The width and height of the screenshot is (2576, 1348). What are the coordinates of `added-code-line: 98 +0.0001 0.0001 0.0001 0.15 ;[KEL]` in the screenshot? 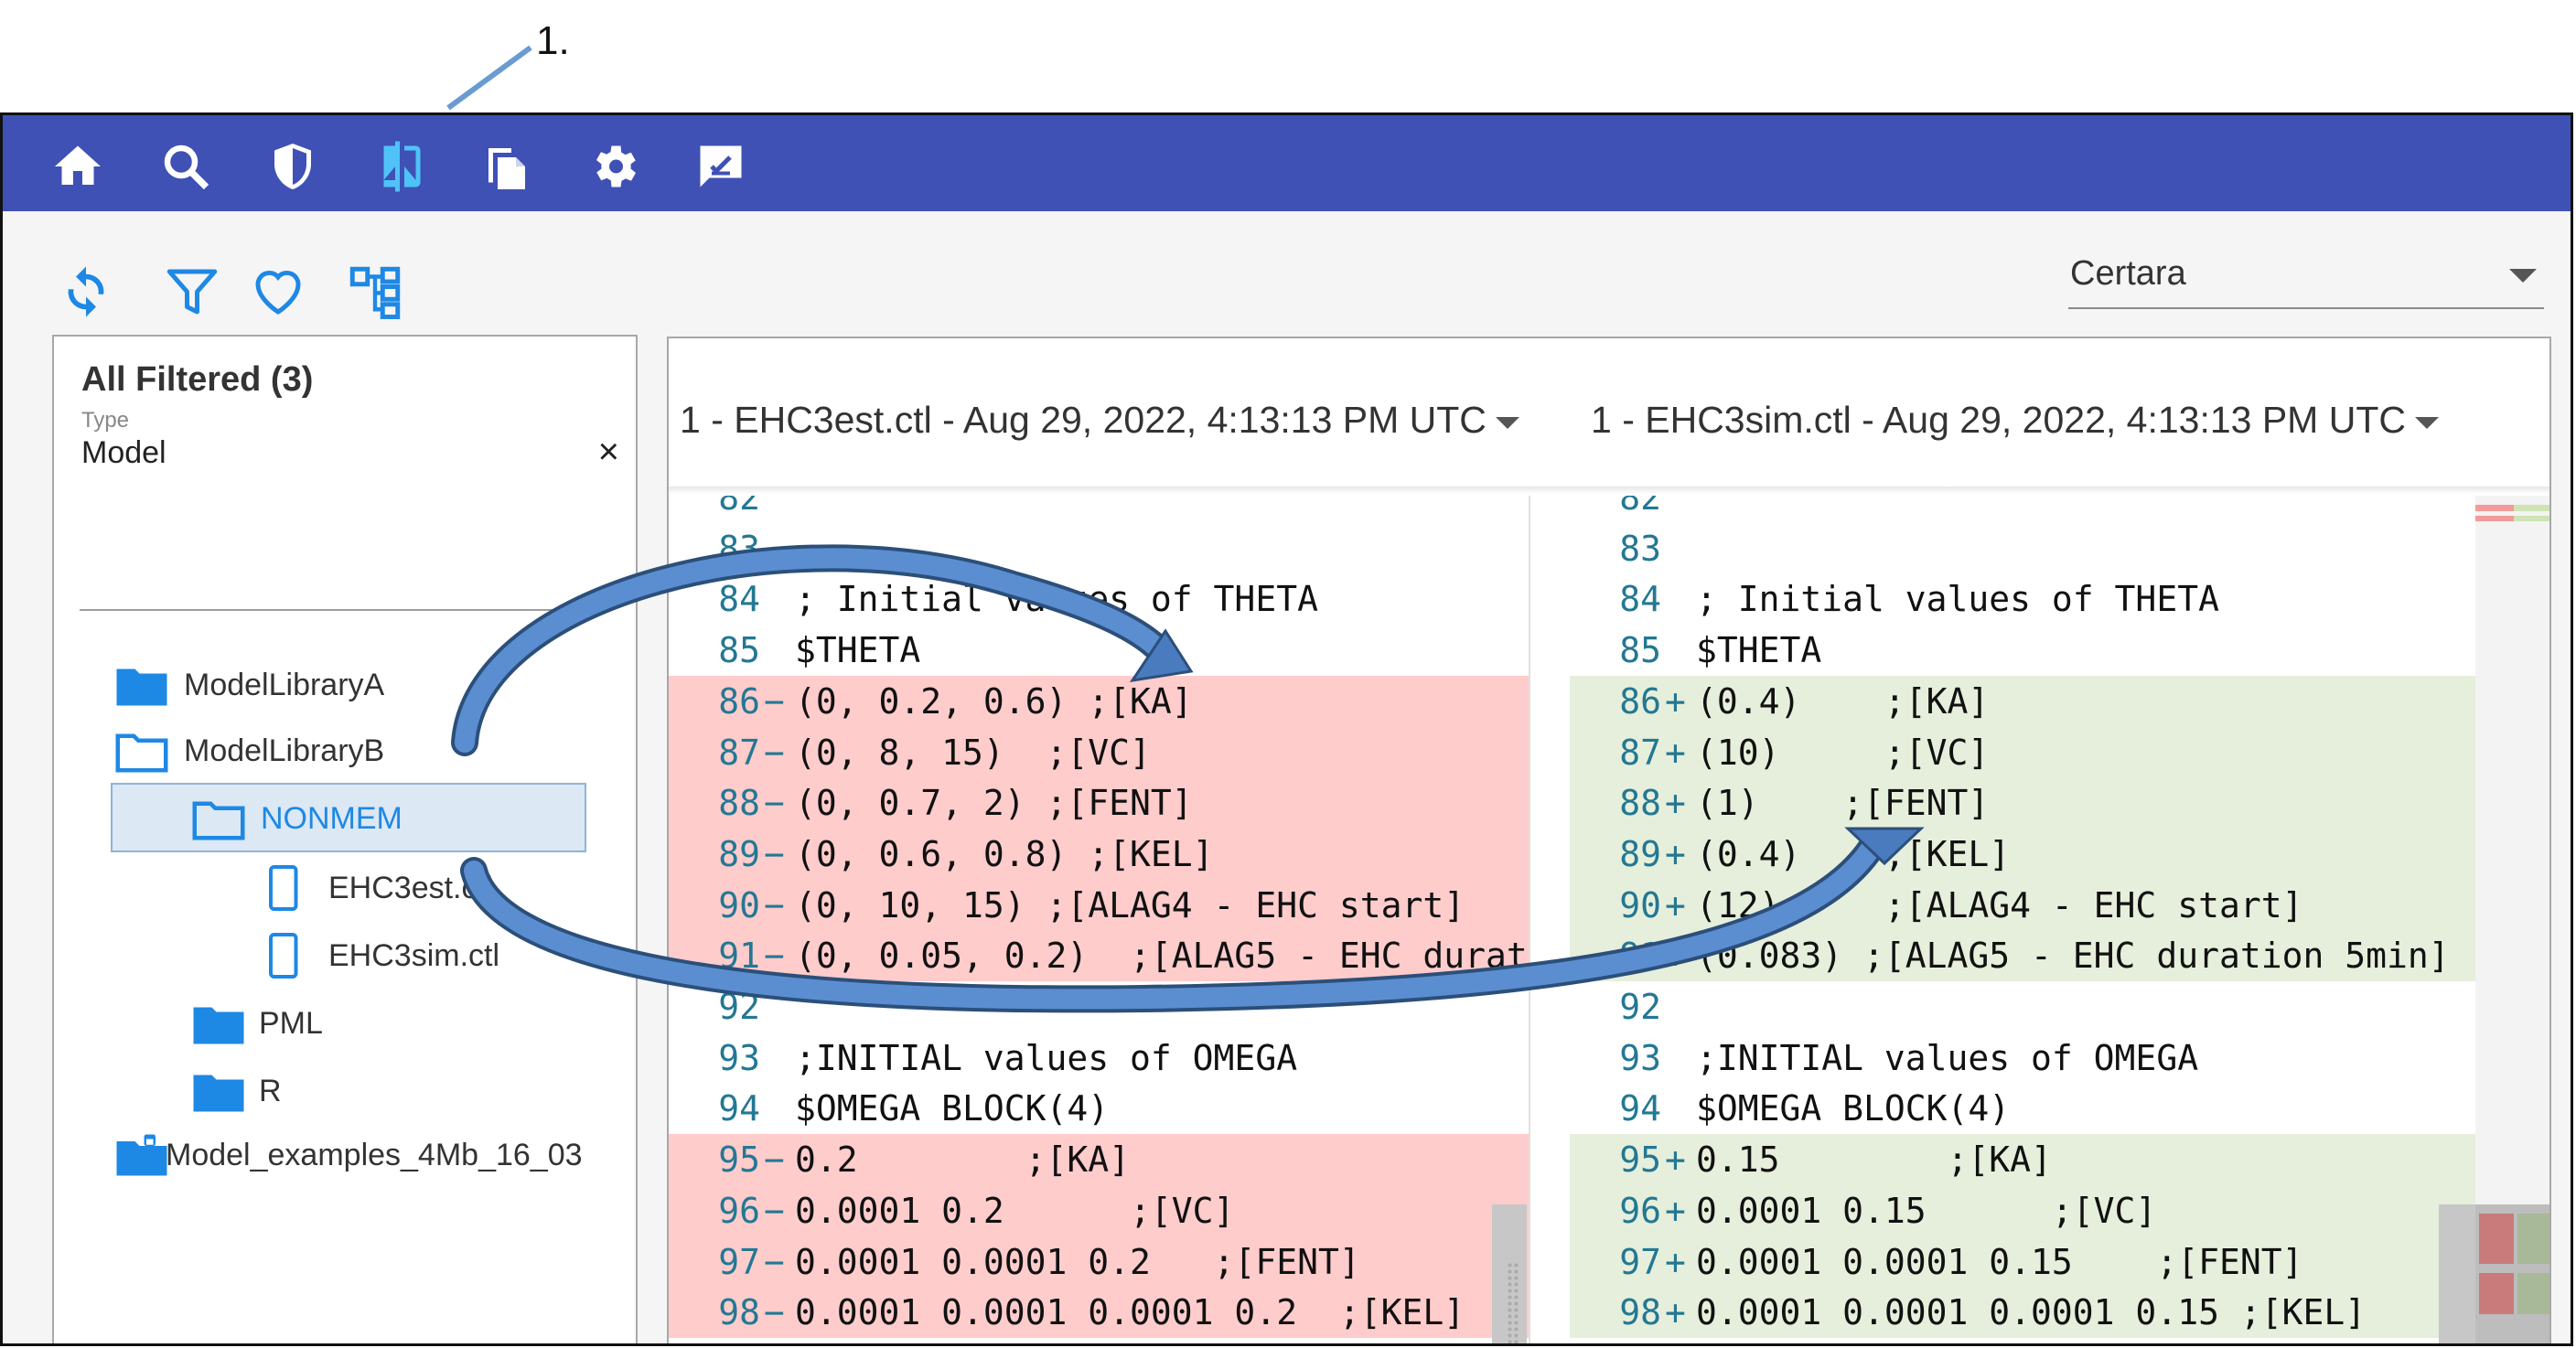 It's located at (2028, 1313).